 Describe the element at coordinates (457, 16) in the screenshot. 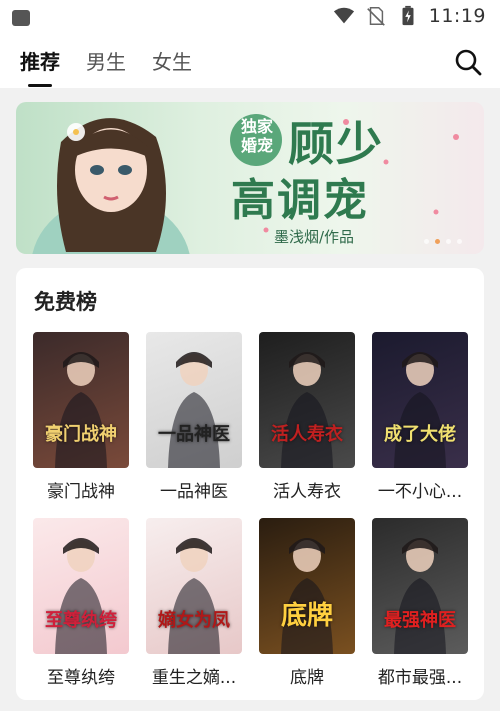

I see `status-time: 11:19` at that location.